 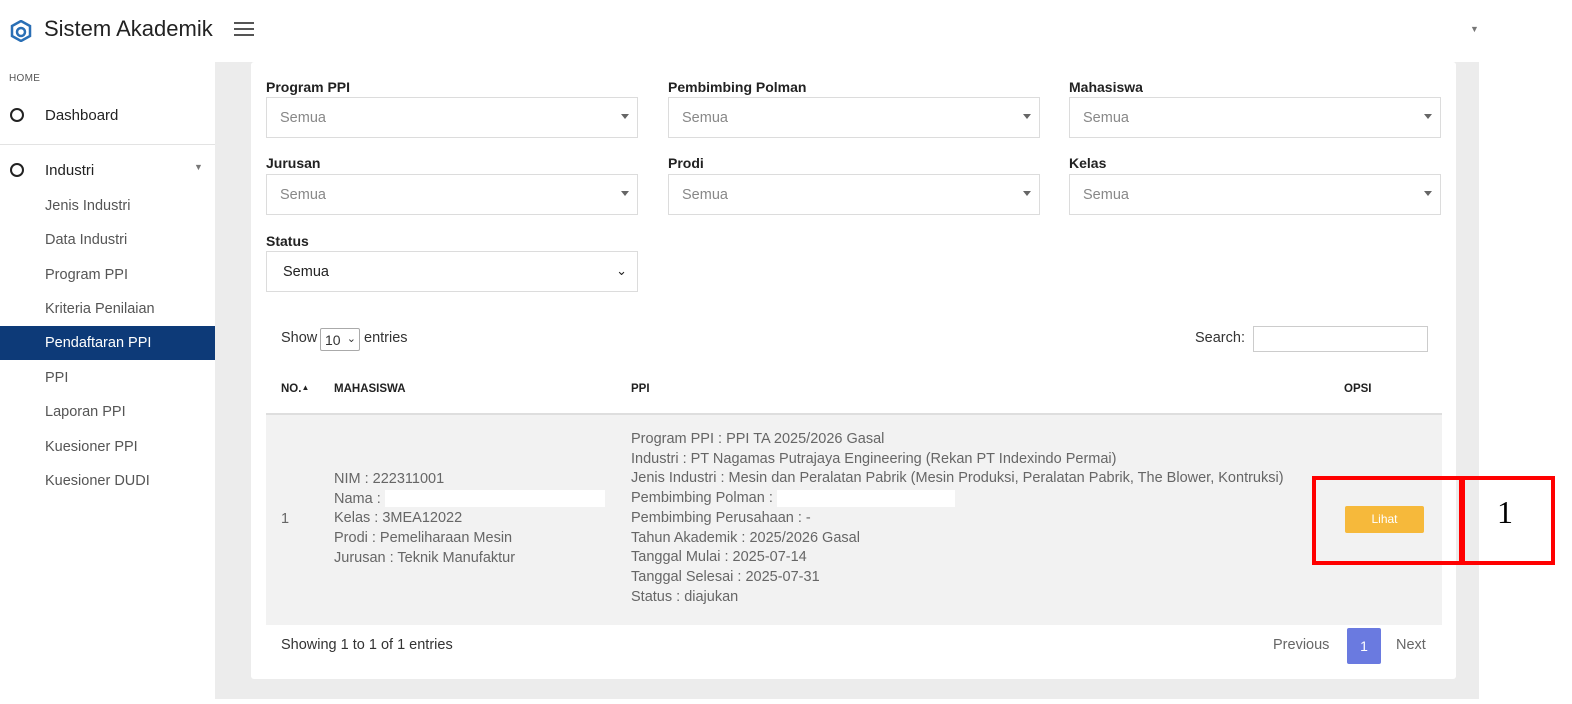 I want to click on show-label: Show, so click(x=299, y=338).